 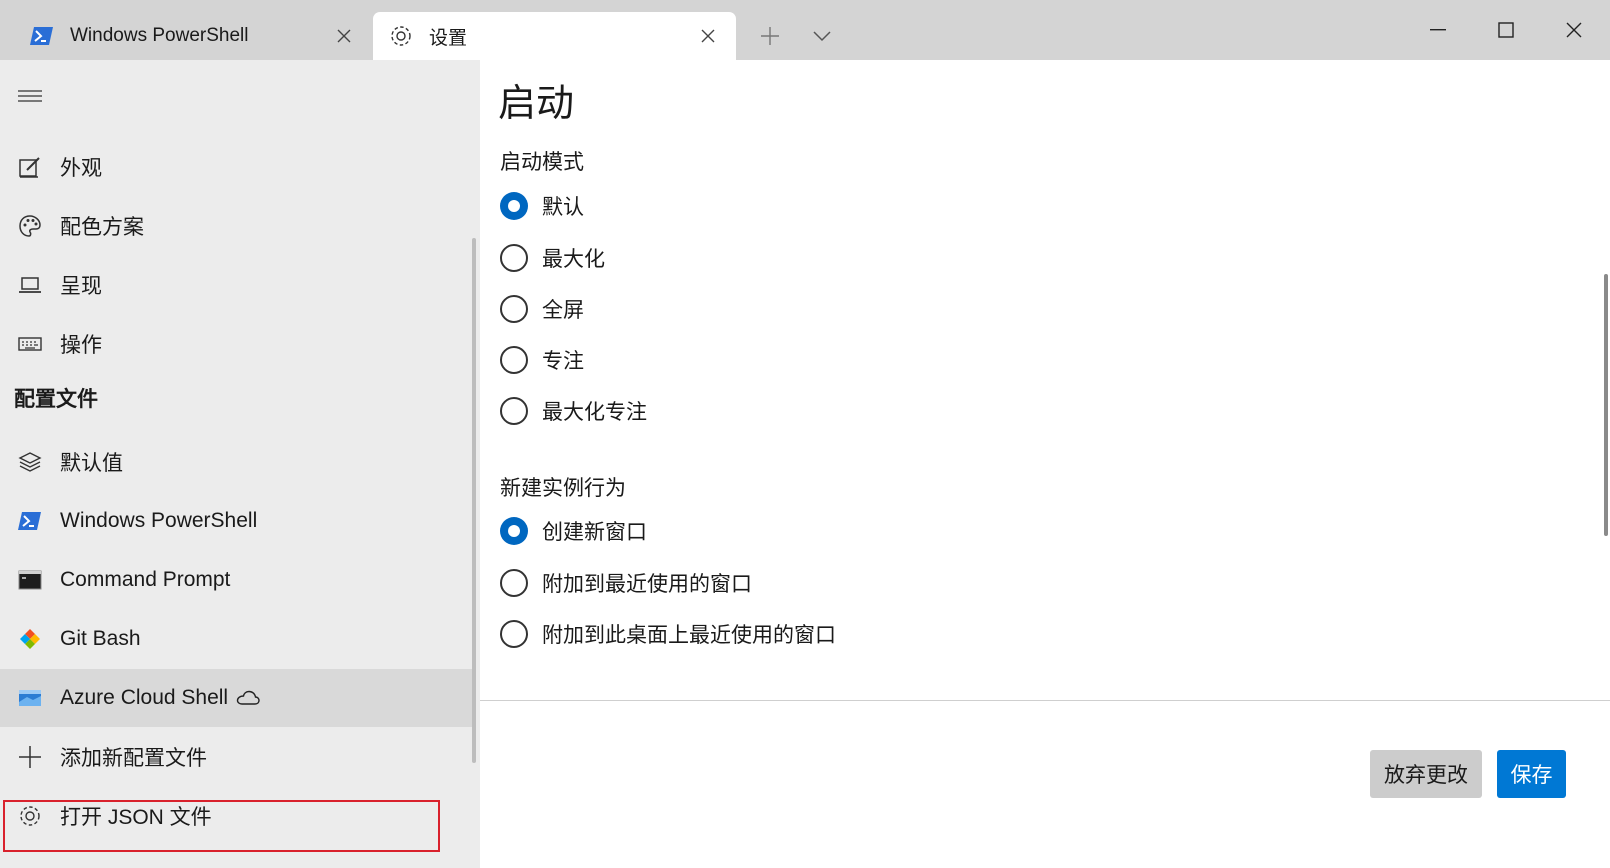 I want to click on footer-divider, so click(x=1045, y=700).